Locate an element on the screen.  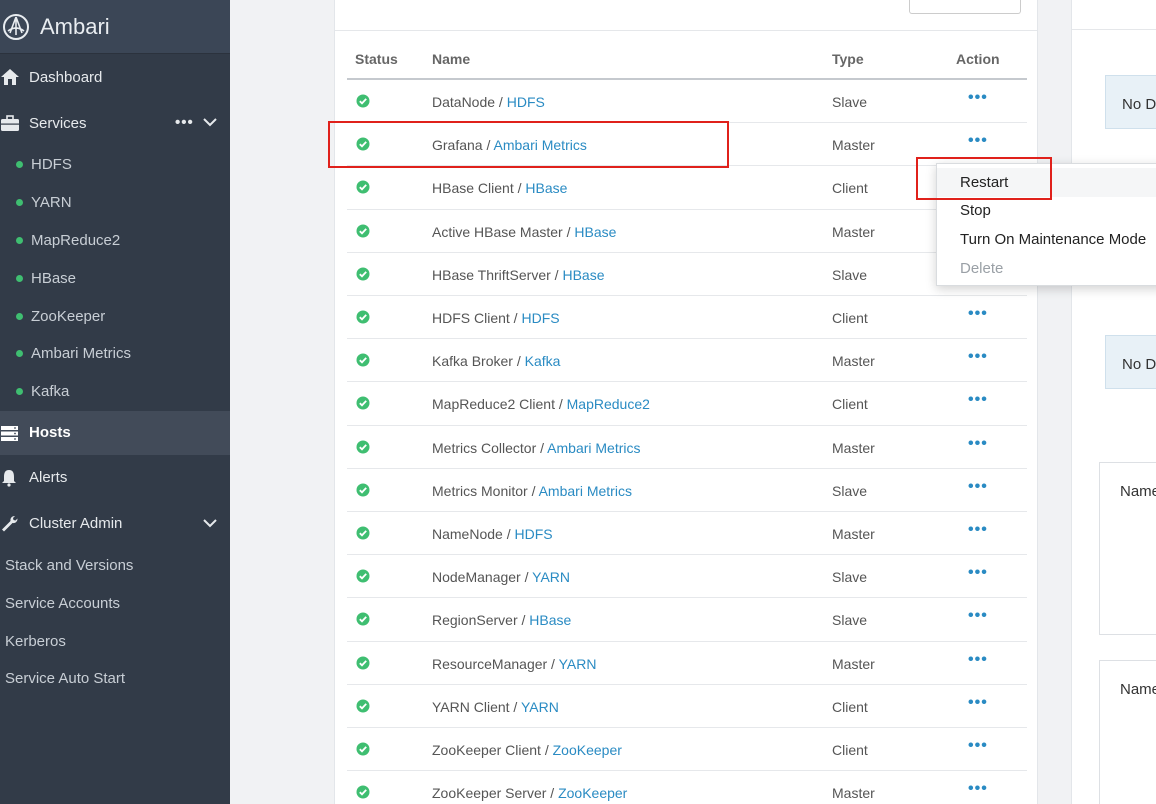
service-link: Kafka is located at coordinates (543, 361).